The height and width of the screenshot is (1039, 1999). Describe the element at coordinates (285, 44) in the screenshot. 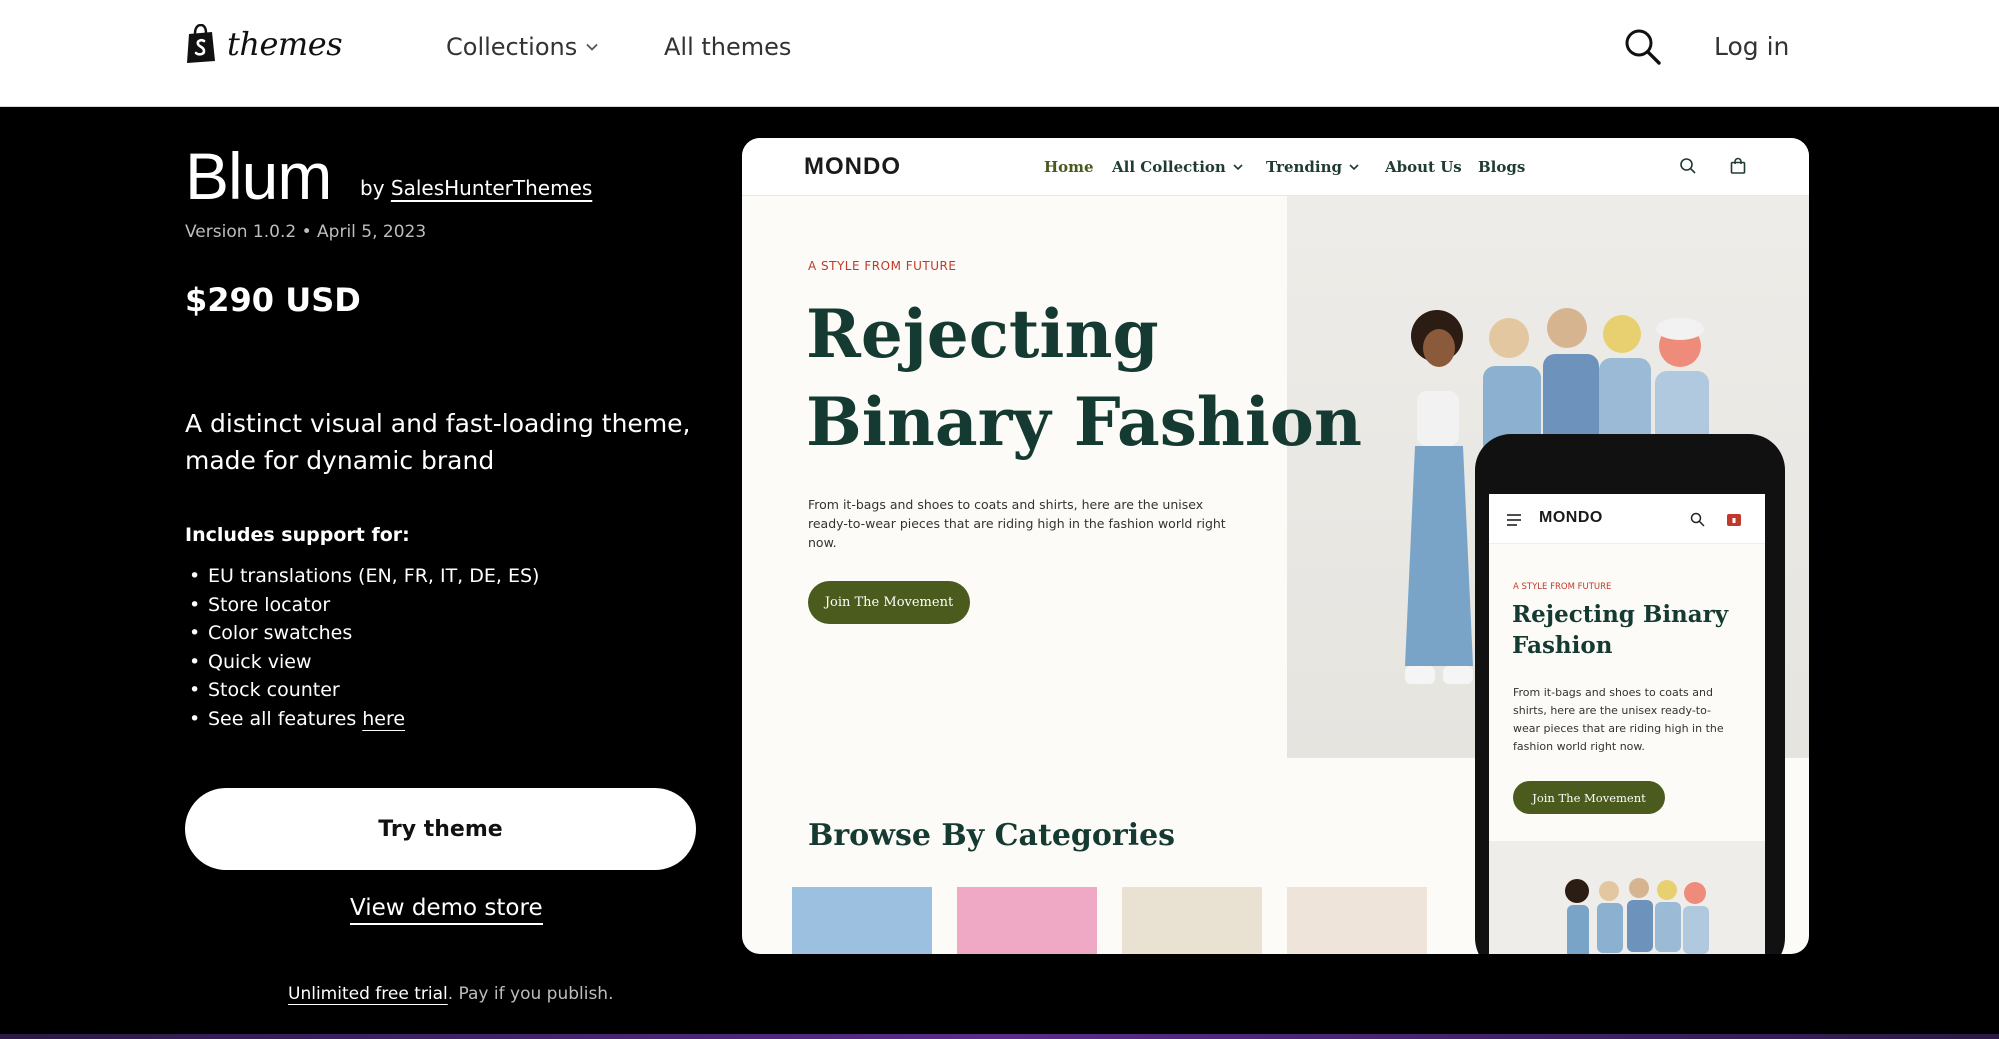

I see `brand-text: themes` at that location.